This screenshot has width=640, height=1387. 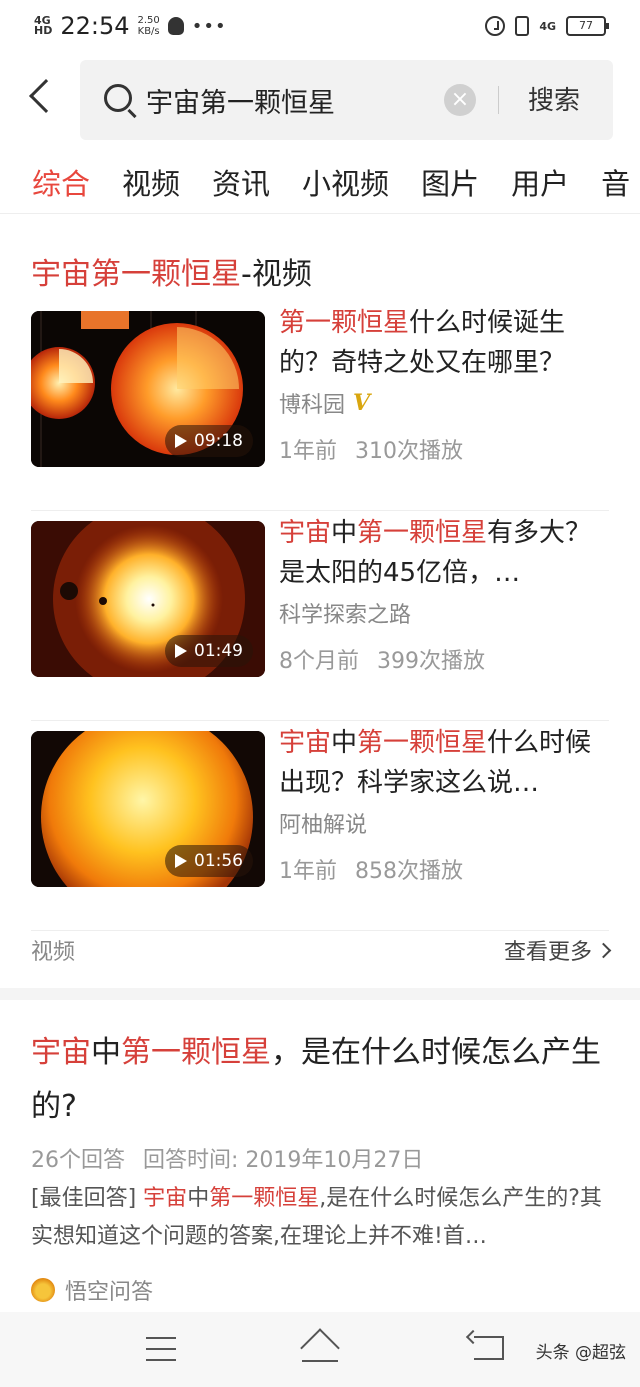 I want to click on search-header: × 搜索, so click(x=320, y=100).